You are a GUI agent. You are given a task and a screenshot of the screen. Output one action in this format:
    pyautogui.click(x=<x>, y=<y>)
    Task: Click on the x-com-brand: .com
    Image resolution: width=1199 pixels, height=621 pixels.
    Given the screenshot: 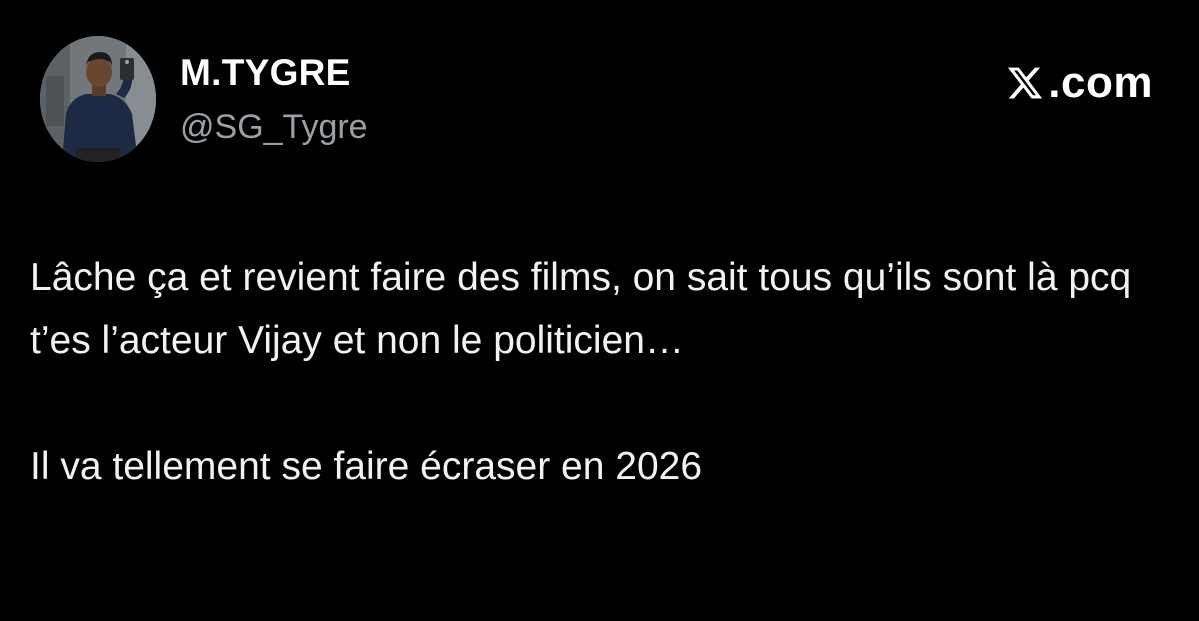 What is the action you would take?
    pyautogui.click(x=1079, y=83)
    